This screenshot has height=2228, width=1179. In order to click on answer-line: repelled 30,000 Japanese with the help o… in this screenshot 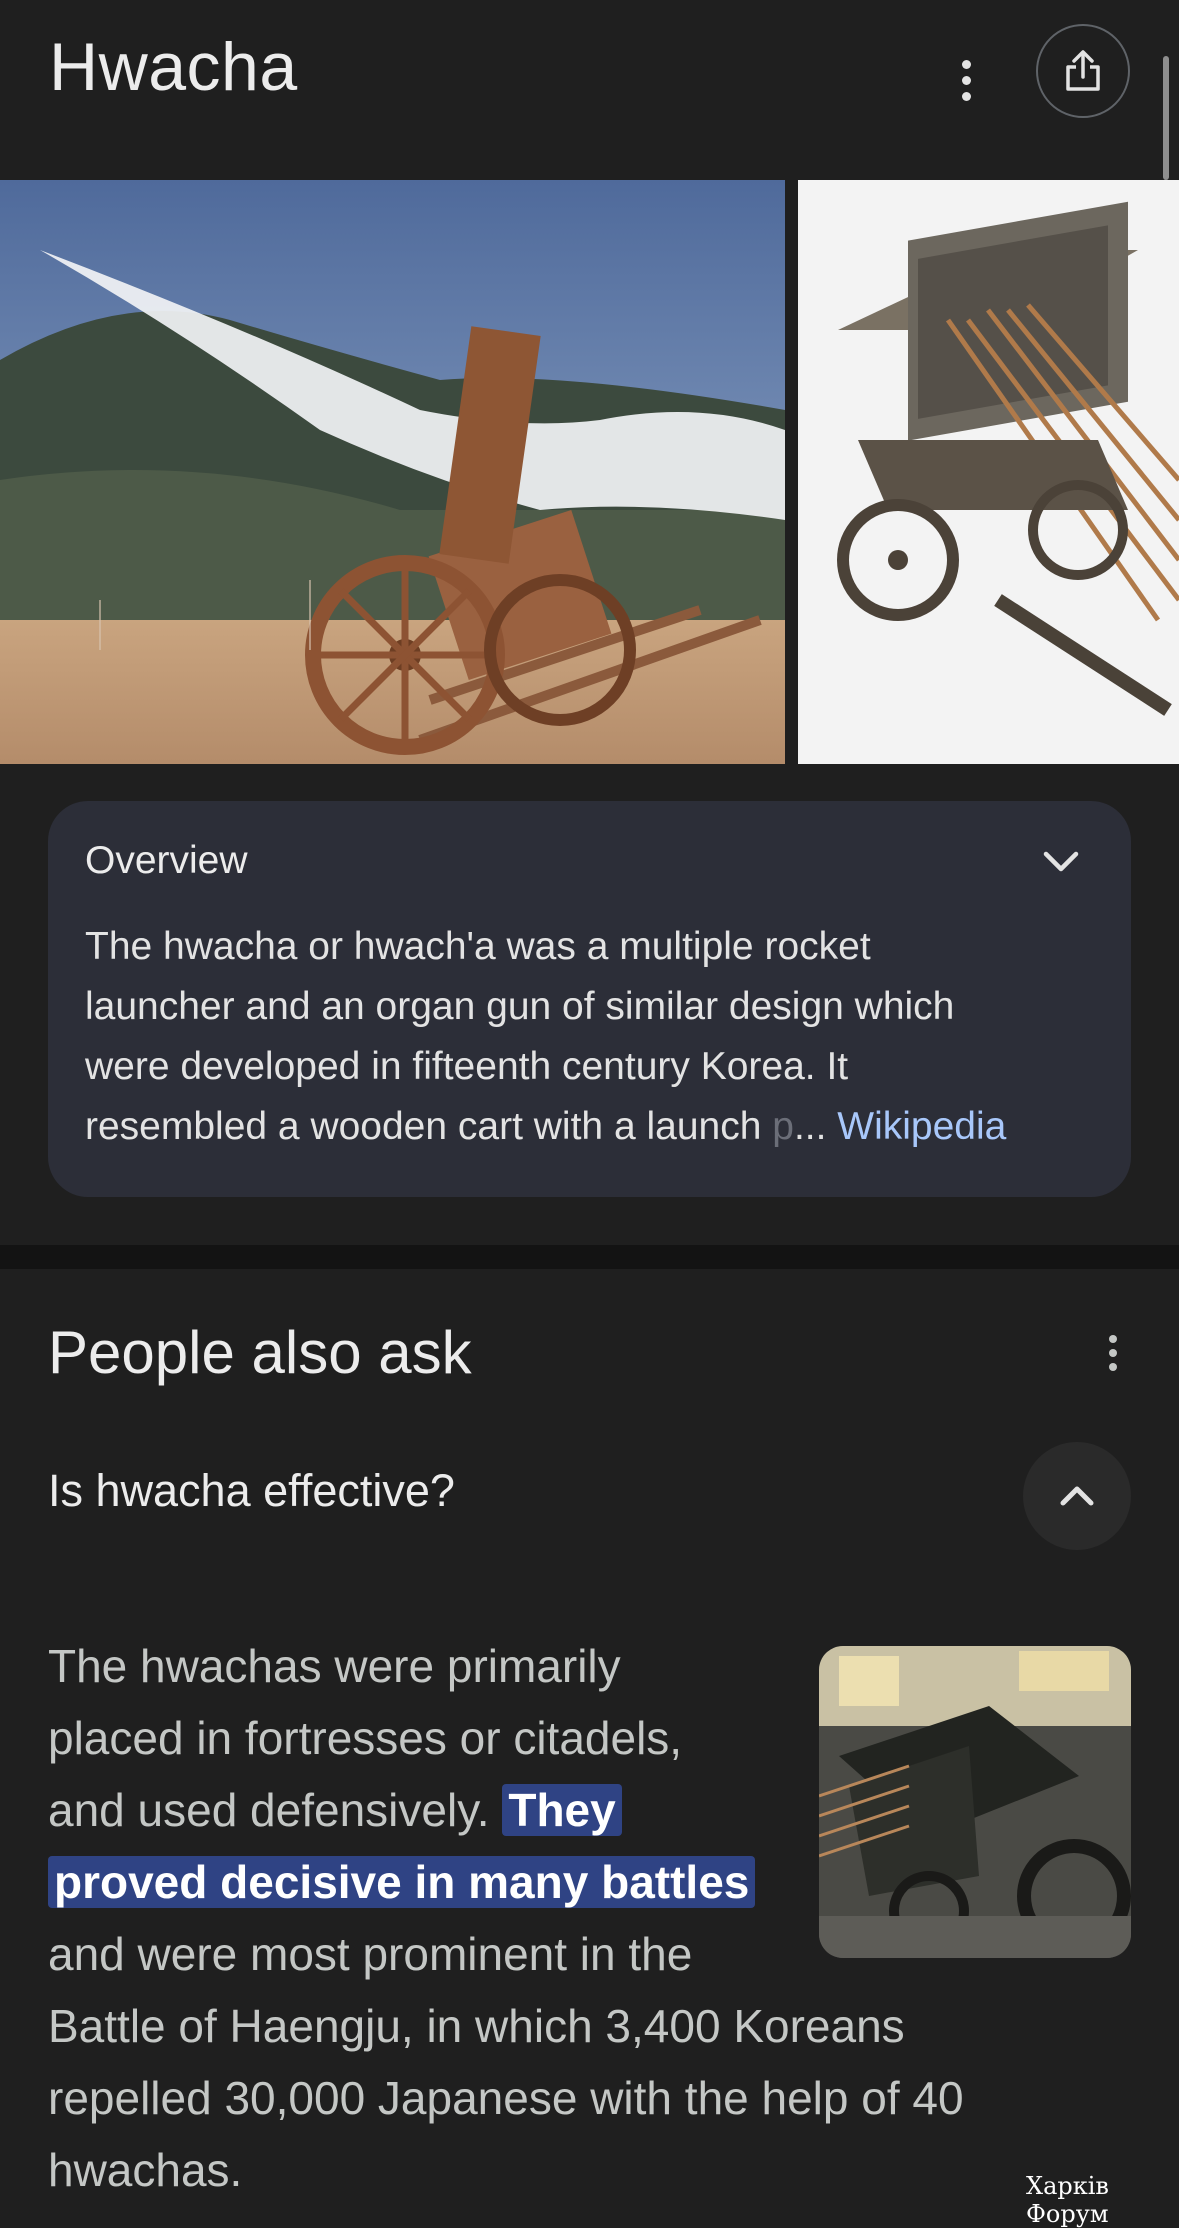, I will do `click(506, 2098)`.